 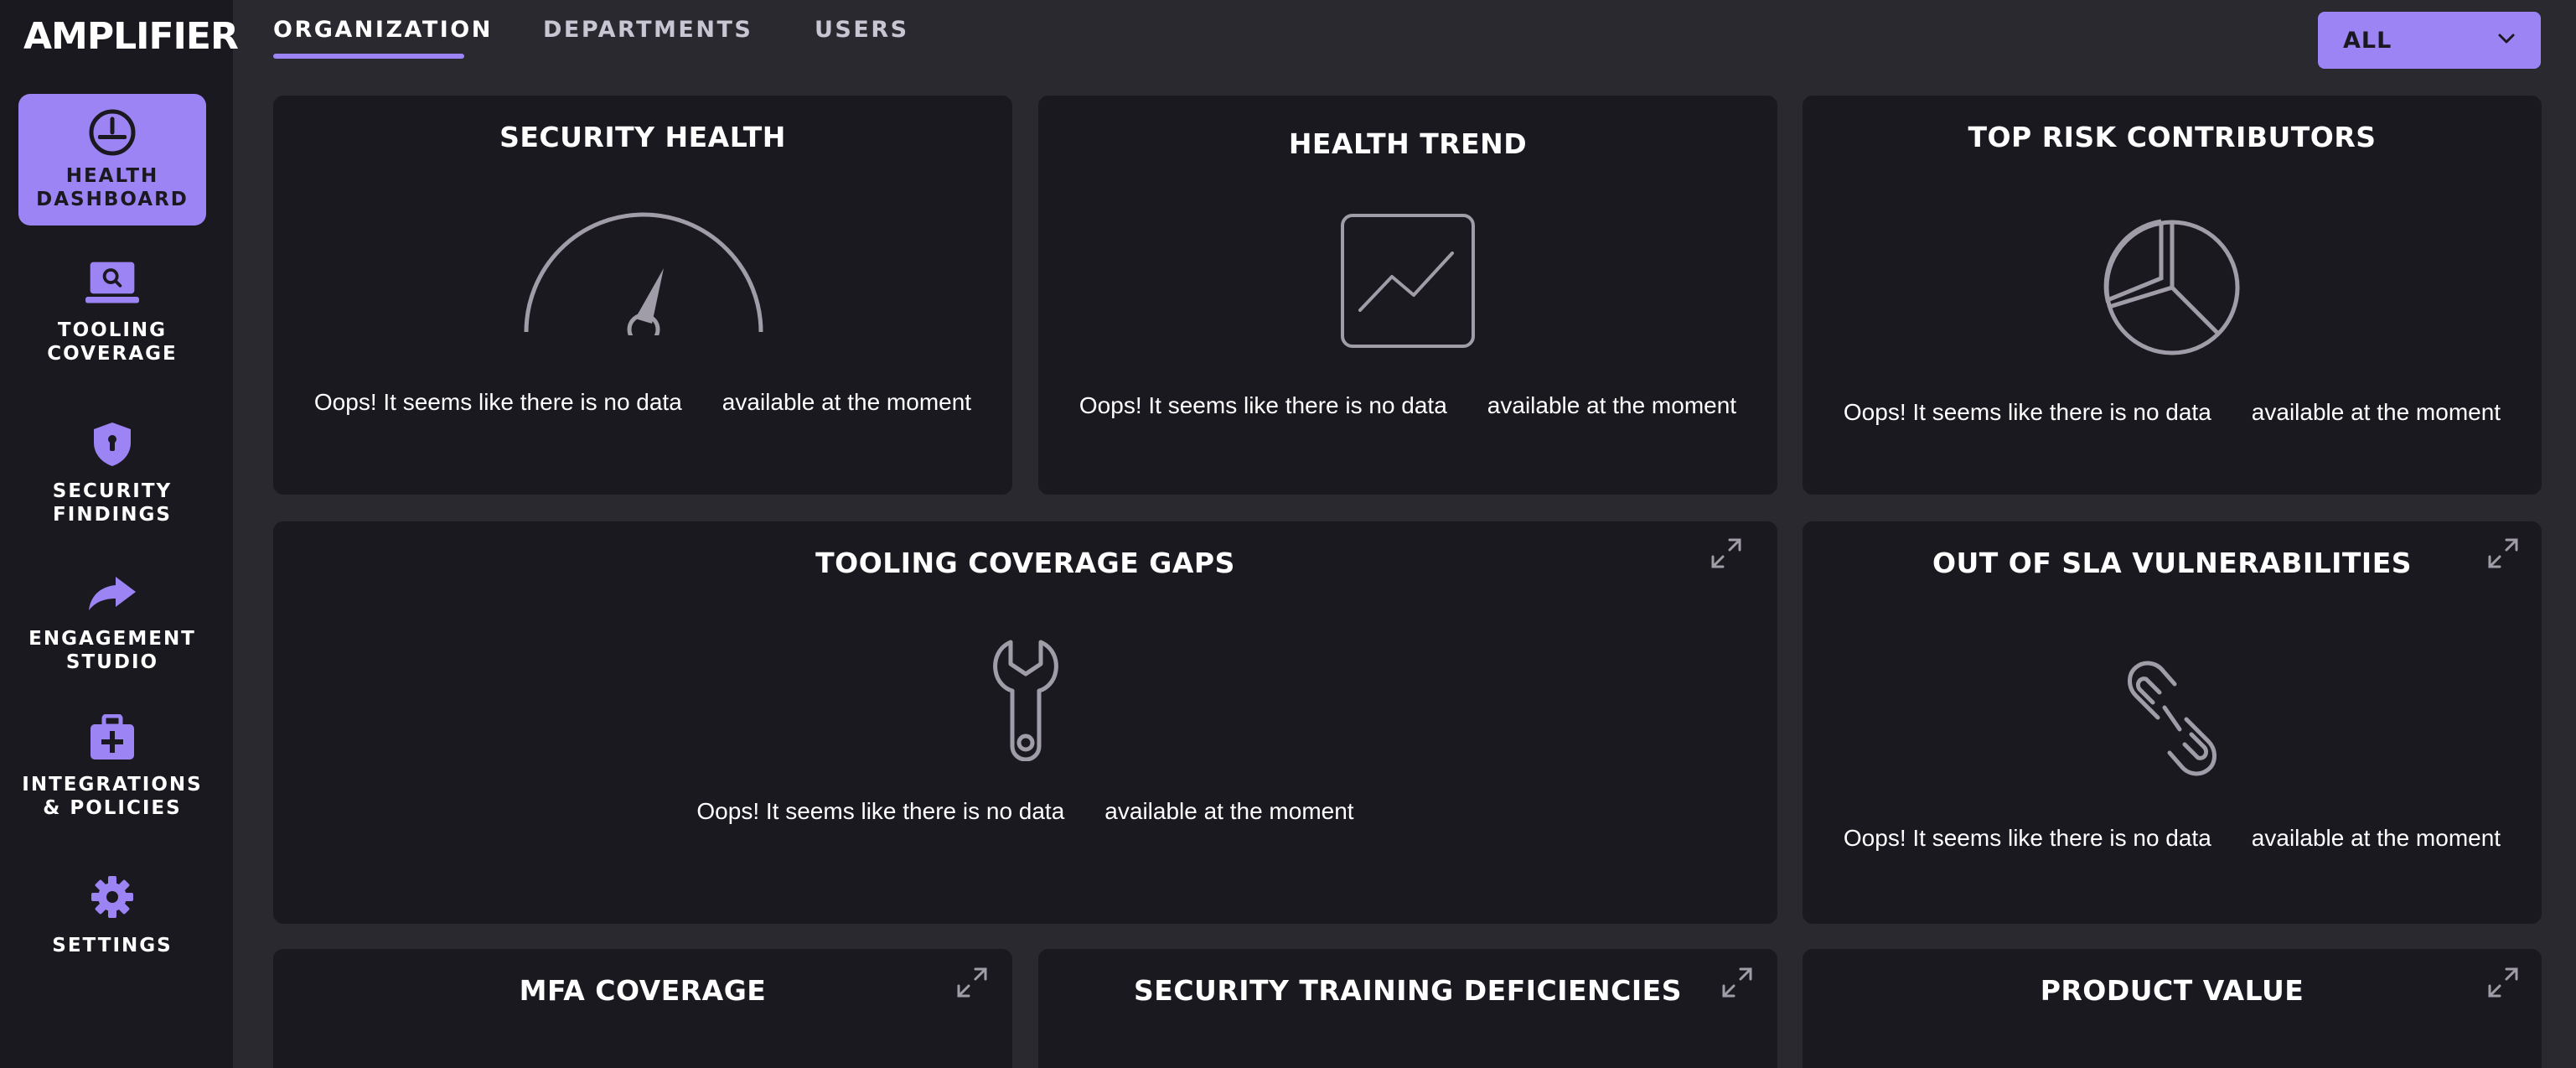 What do you see at coordinates (112, 769) in the screenshot?
I see `sidebar-item-integrations-policies: INTEGRATIONS & POLICIES` at bounding box center [112, 769].